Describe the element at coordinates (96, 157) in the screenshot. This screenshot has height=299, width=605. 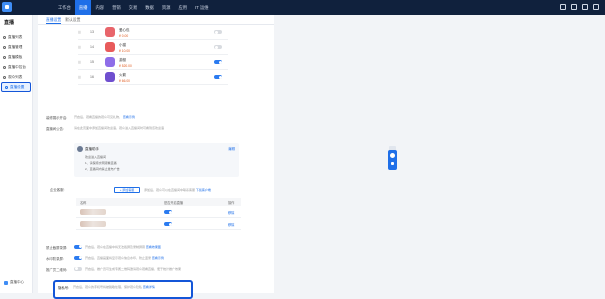
I see `card-line: 欢迎进入直播间` at that location.